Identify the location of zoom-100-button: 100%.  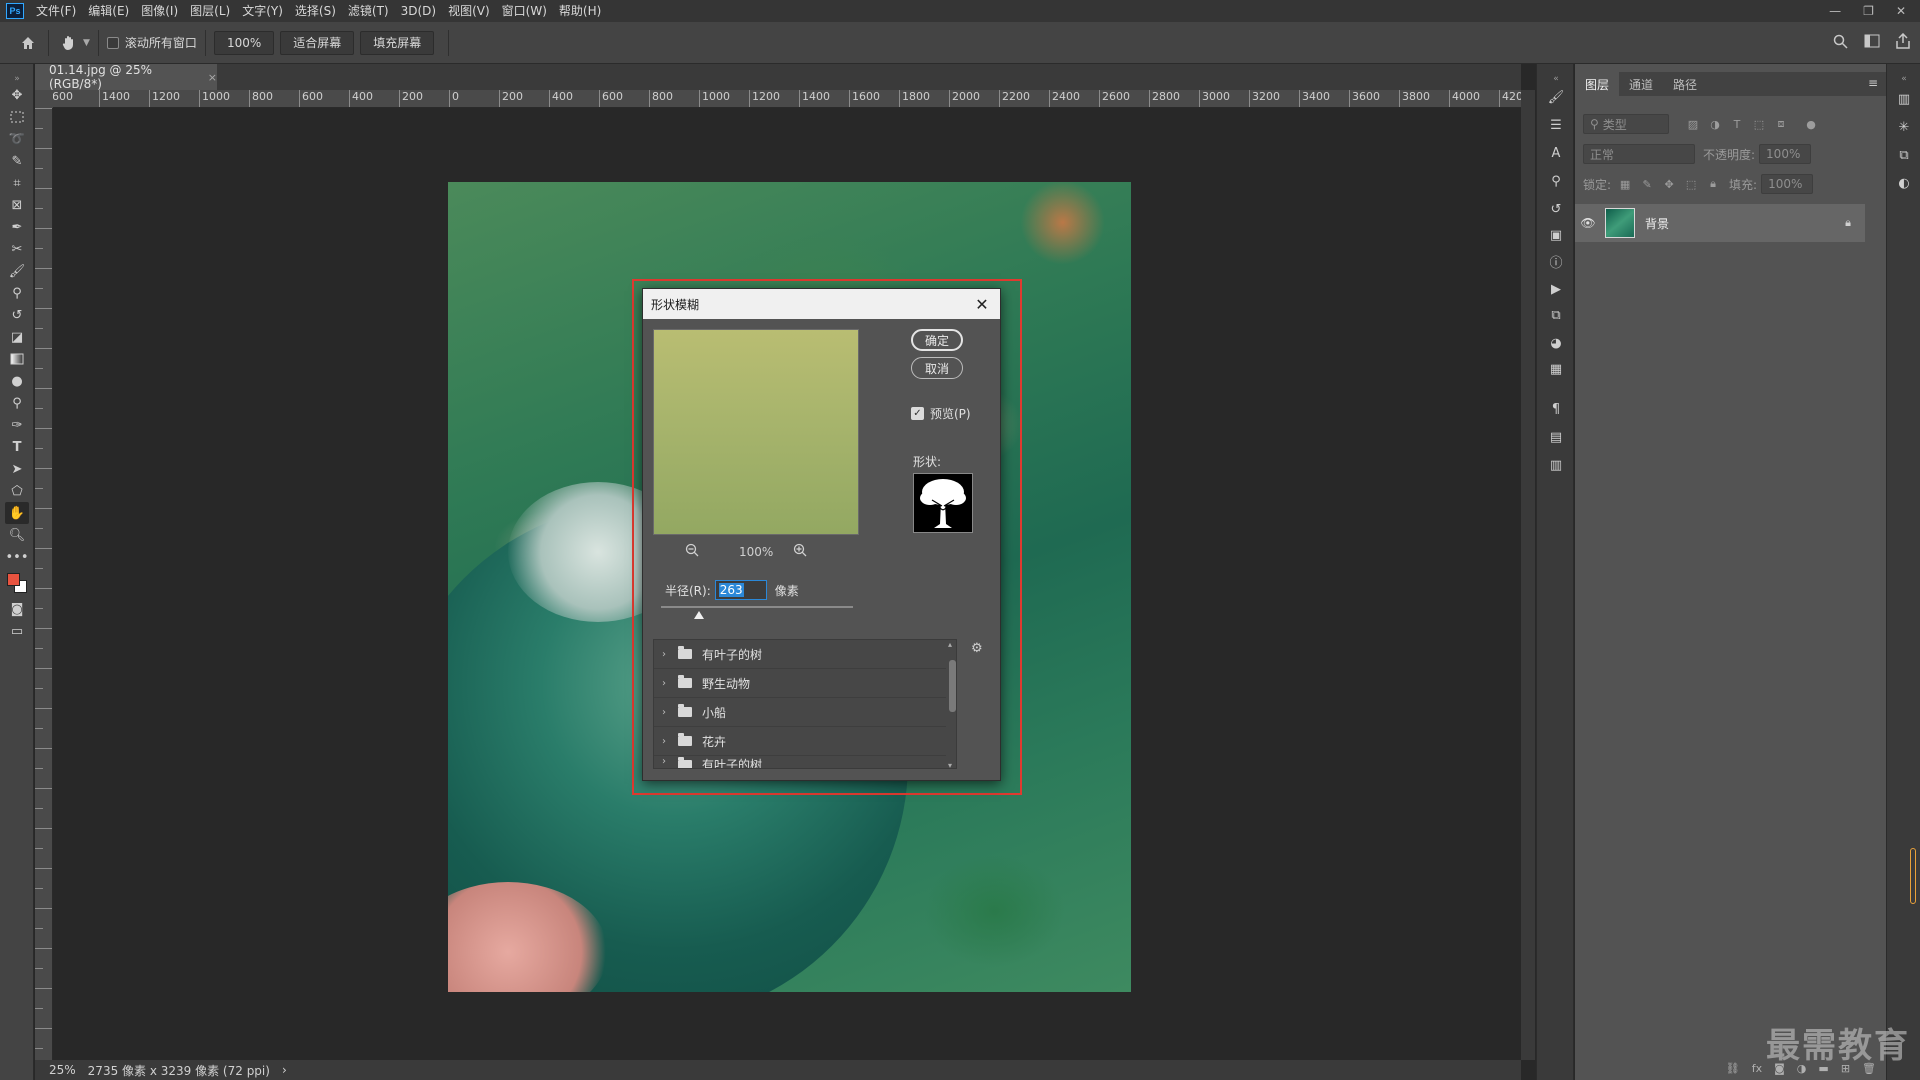
(244, 42).